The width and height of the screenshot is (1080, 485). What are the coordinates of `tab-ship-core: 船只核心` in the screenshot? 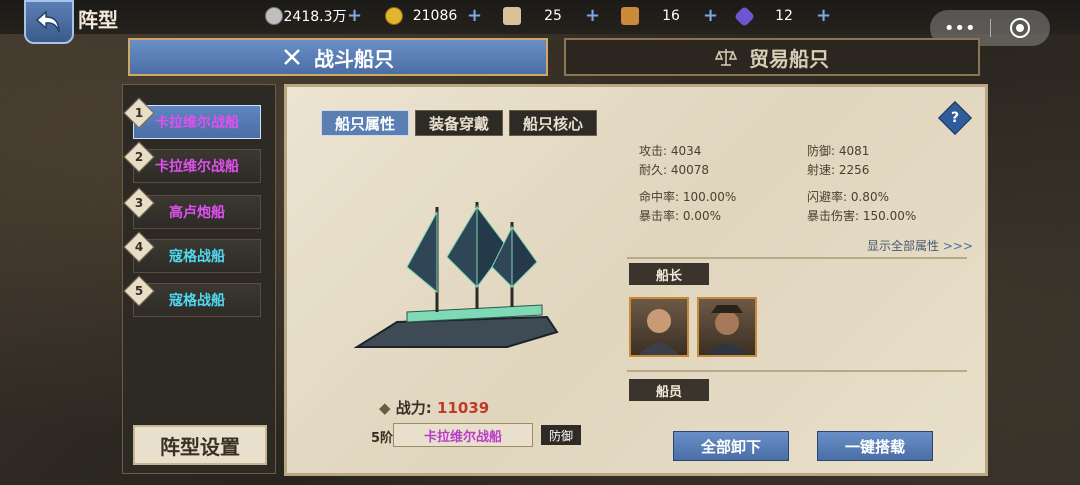 It's located at (553, 123).